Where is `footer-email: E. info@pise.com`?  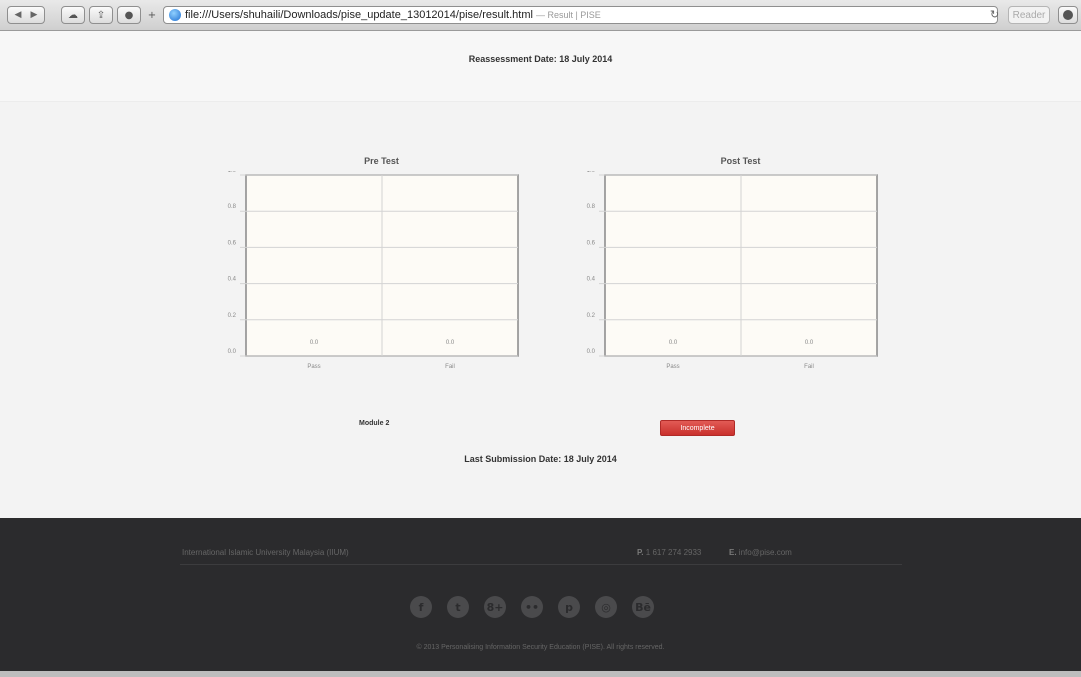
footer-email: E. info@pise.com is located at coordinates (760, 552).